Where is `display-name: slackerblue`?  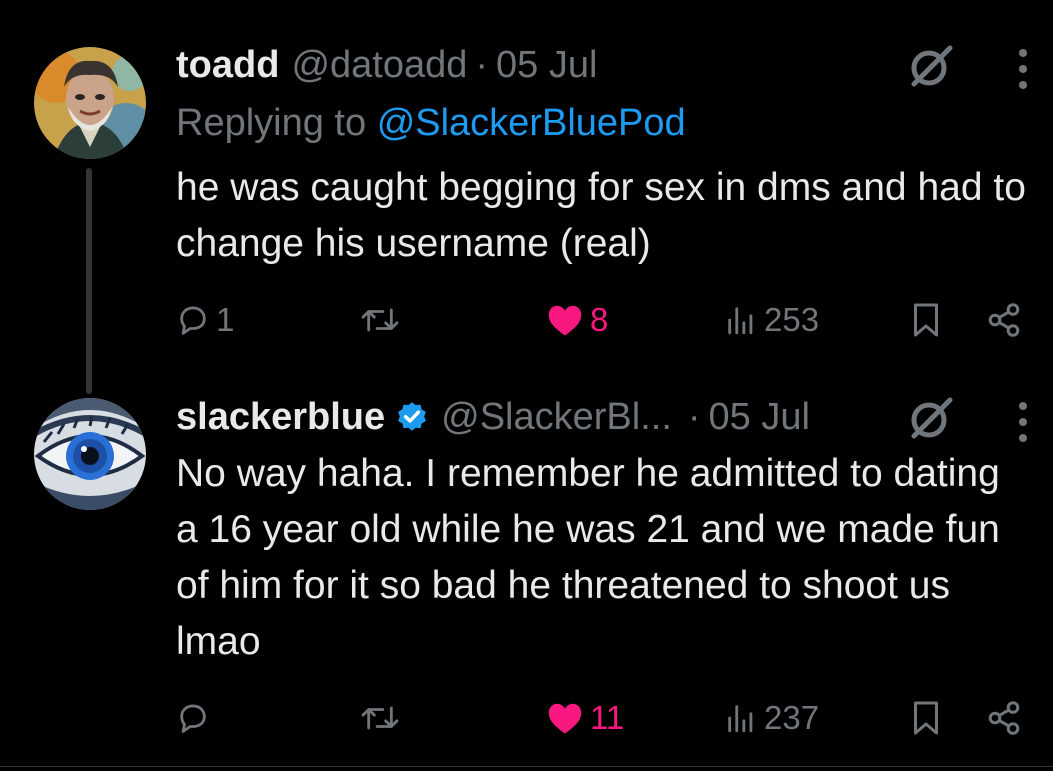
display-name: slackerblue is located at coordinates (280, 417).